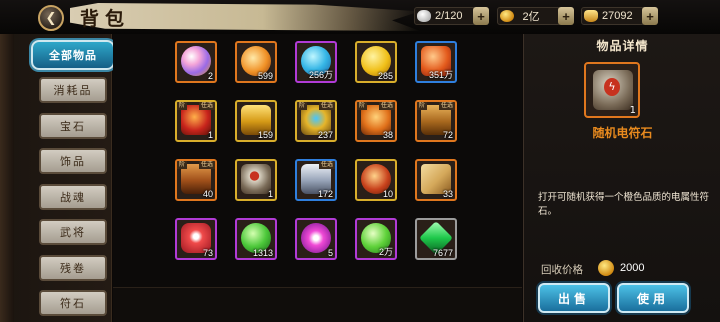 Image resolution: width=720 pixels, height=322 pixels. I want to click on lightning-chest-icon, so click(256, 179).